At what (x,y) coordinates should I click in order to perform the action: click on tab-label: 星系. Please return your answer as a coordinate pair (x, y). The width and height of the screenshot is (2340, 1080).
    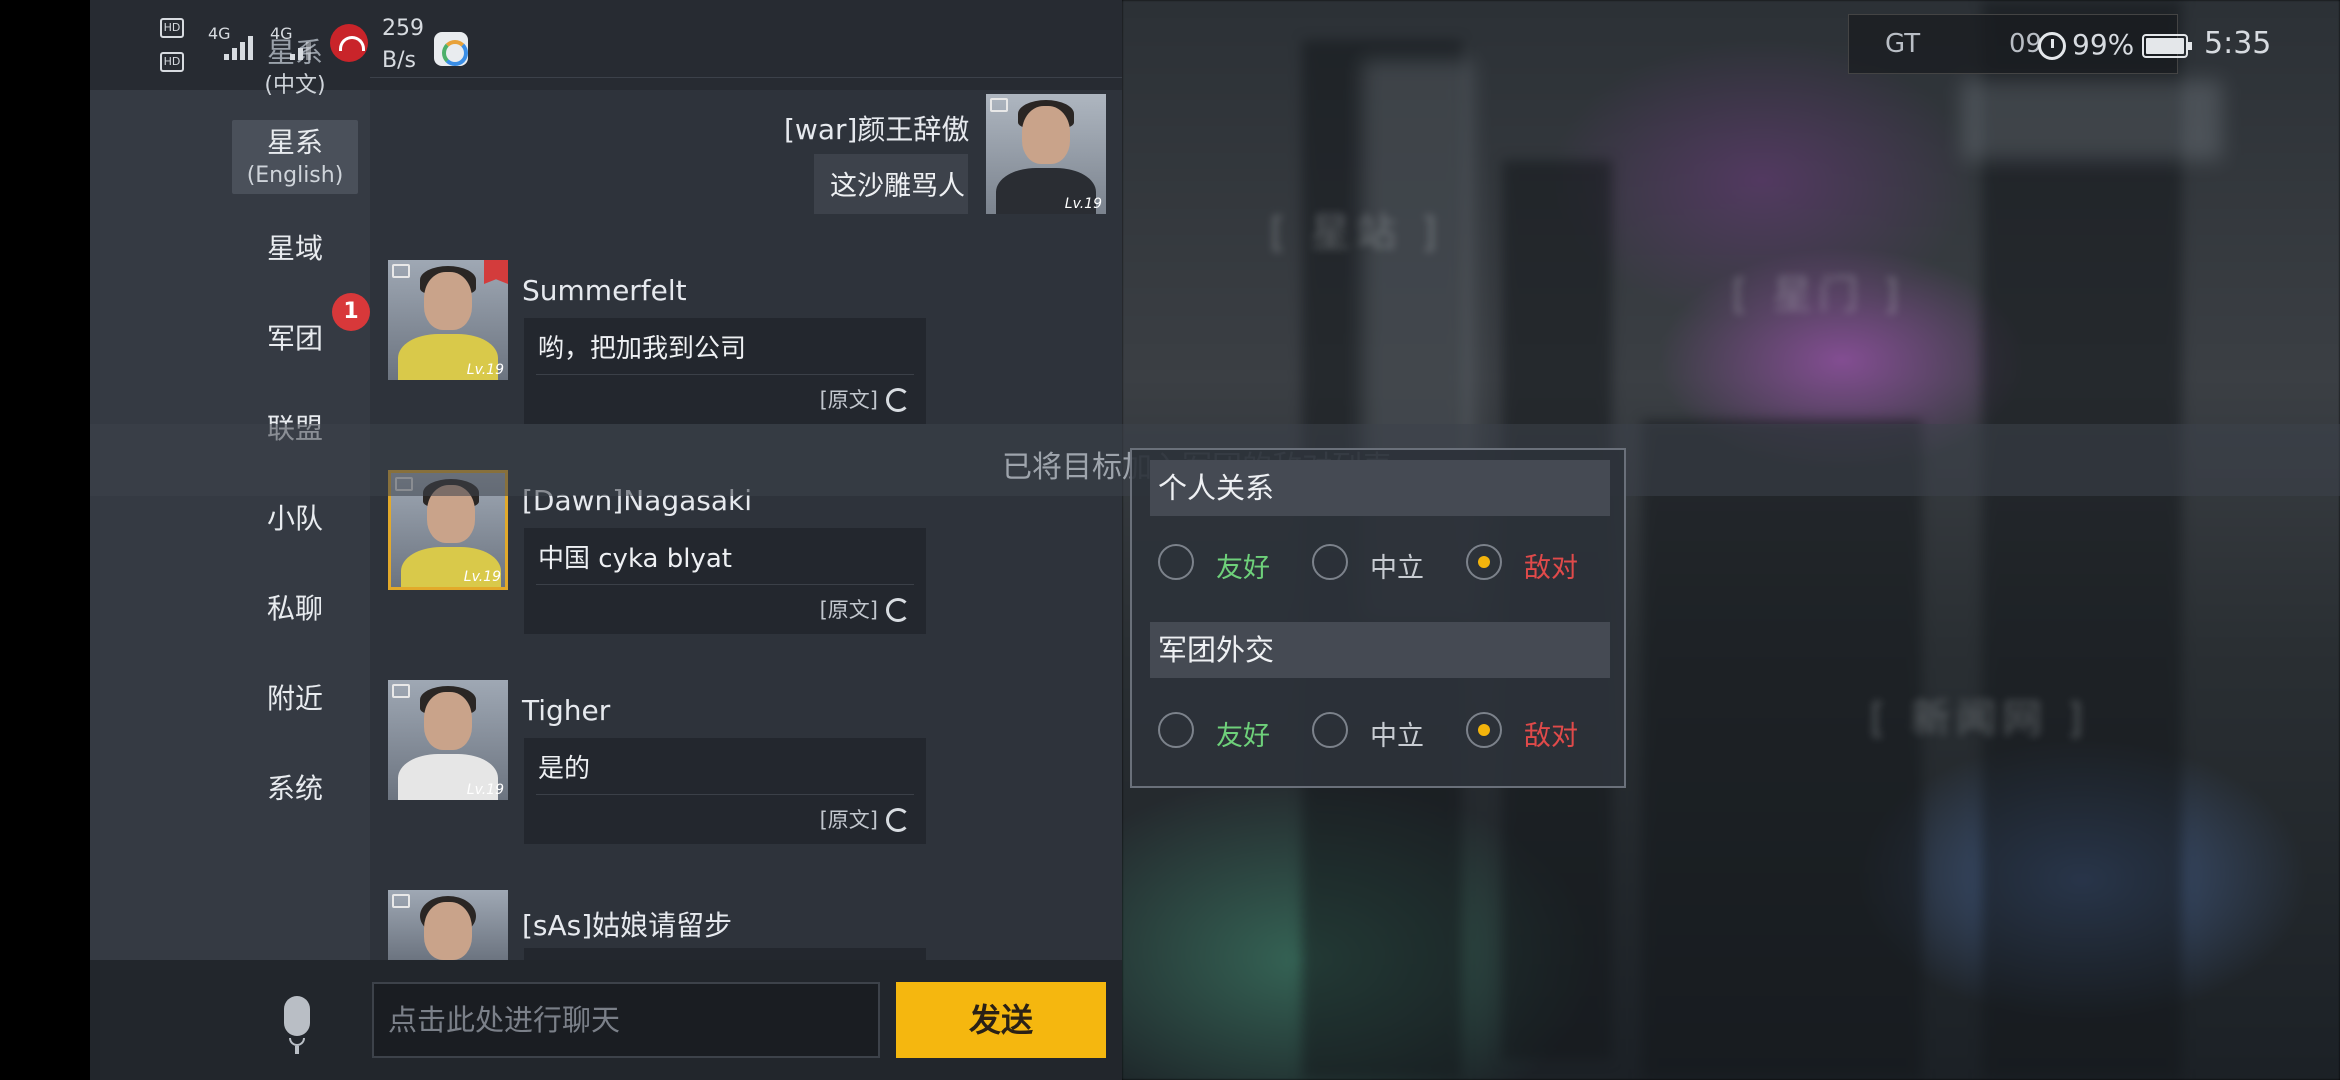
    Looking at the image, I should click on (294, 142).